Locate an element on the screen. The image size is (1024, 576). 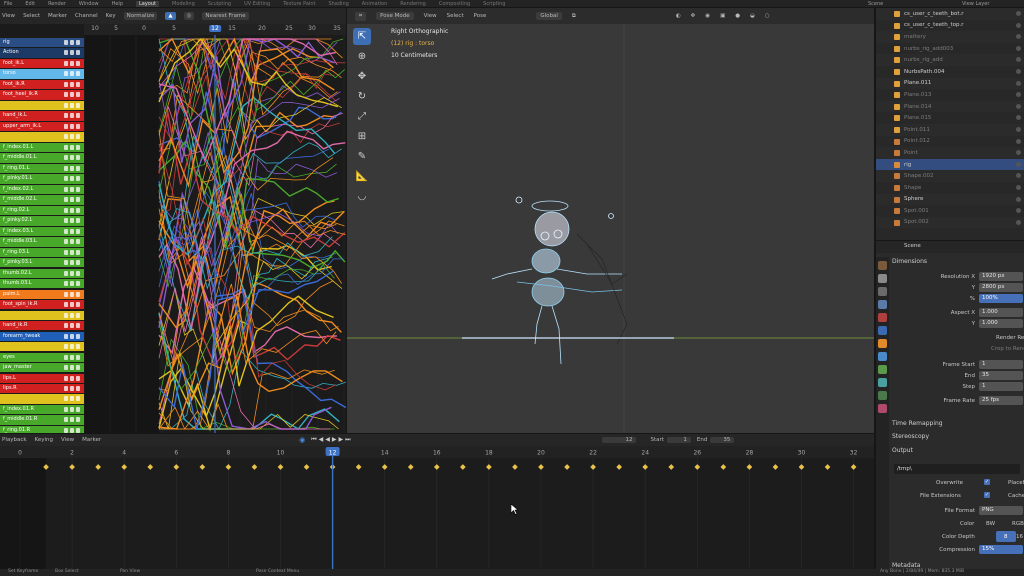
color-depth-8-button: 8 is located at coordinates (1006, 536).